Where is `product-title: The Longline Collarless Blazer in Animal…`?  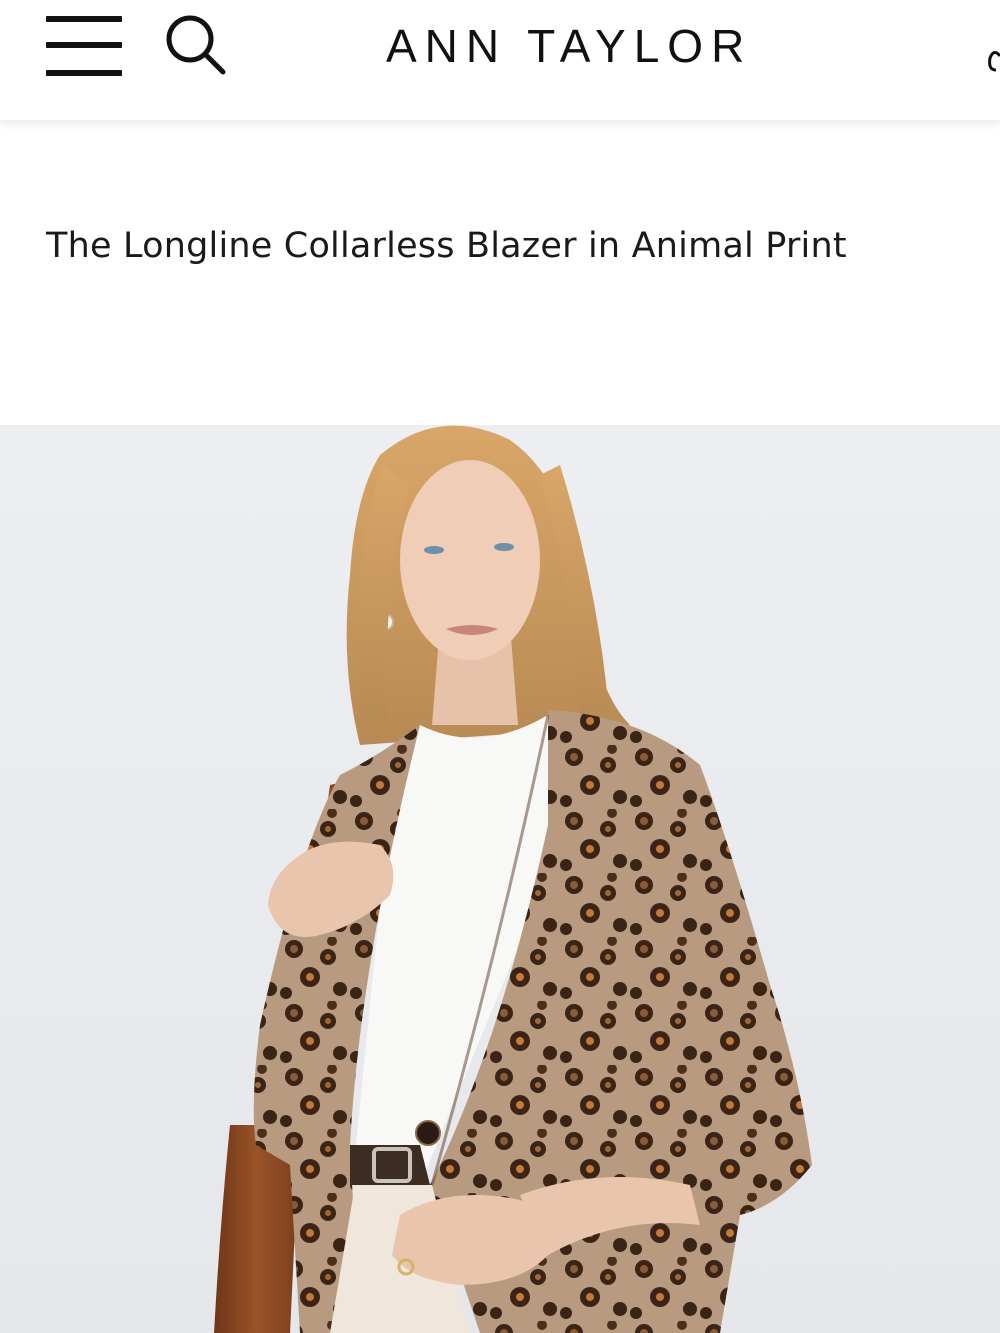
product-title: The Longline Collarless Blazer in Animal… is located at coordinates (446, 246).